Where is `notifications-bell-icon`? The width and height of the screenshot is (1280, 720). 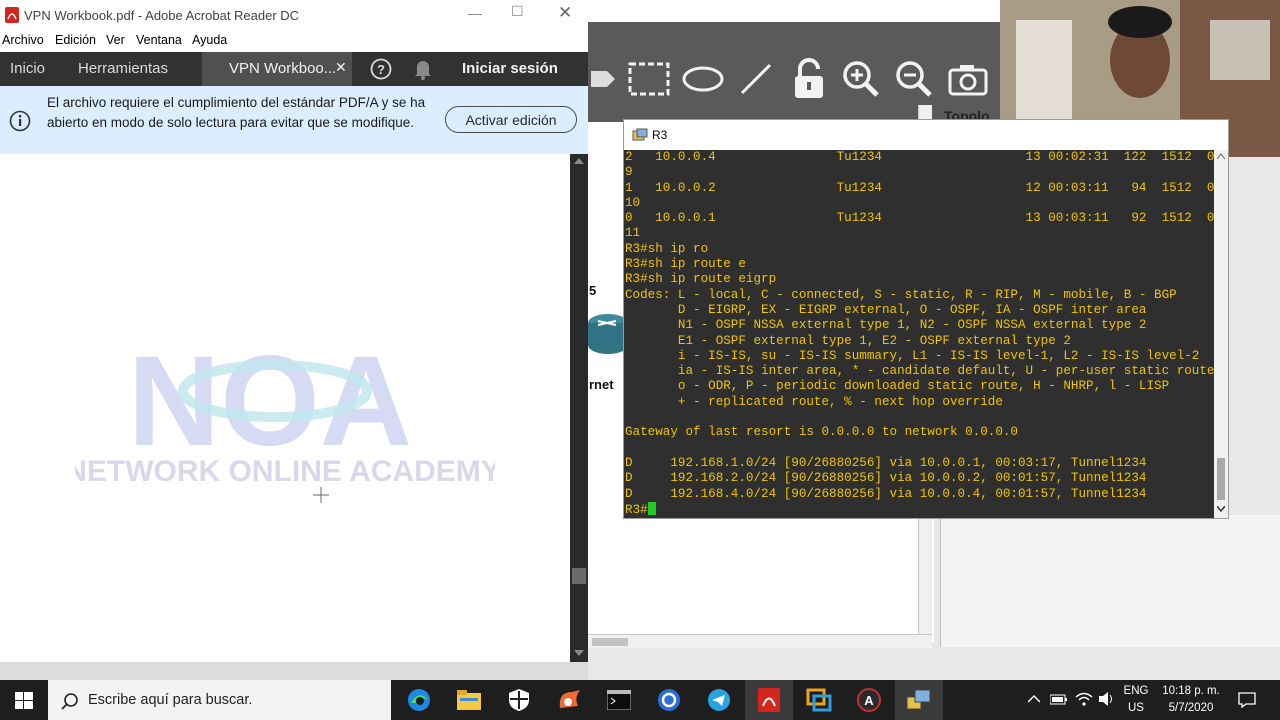
notifications-bell-icon is located at coordinates (423, 71).